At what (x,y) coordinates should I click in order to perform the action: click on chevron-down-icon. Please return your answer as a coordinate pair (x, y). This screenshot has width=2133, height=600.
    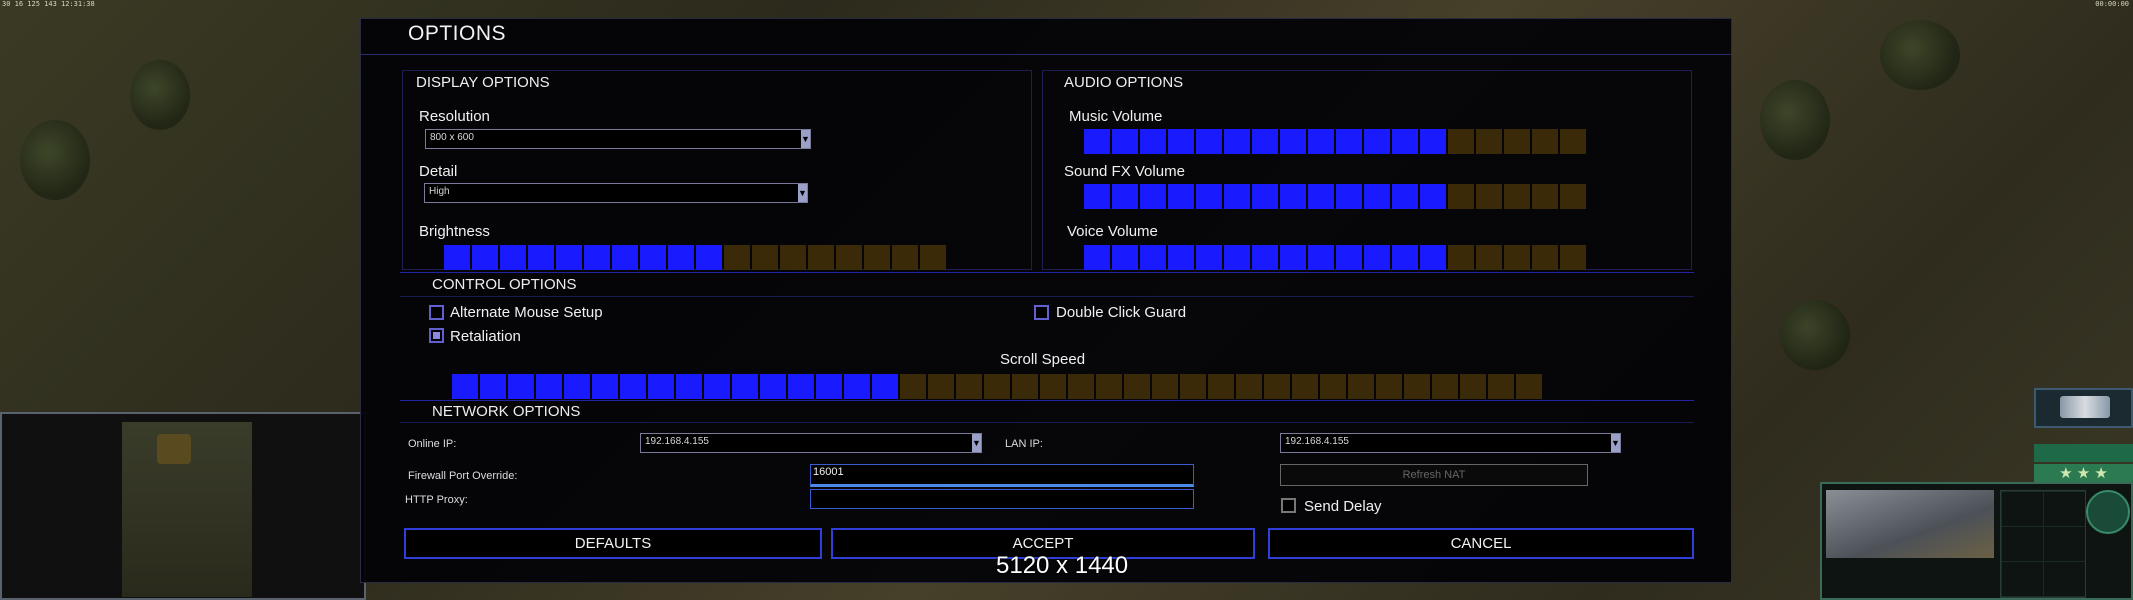
    Looking at the image, I should click on (2083, 453).